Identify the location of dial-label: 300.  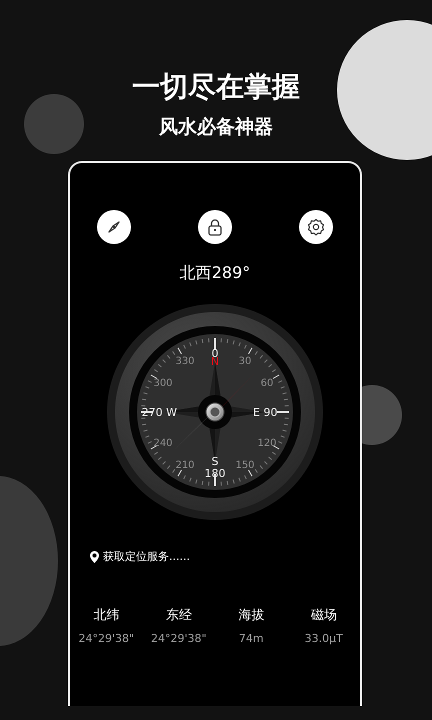
(163, 383).